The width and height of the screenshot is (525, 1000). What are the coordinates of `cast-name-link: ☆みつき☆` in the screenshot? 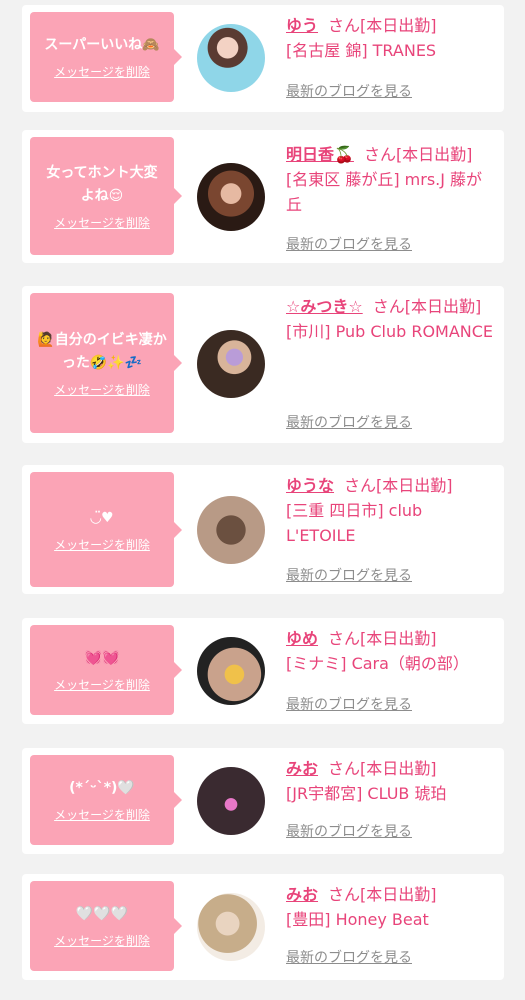 It's located at (324, 306).